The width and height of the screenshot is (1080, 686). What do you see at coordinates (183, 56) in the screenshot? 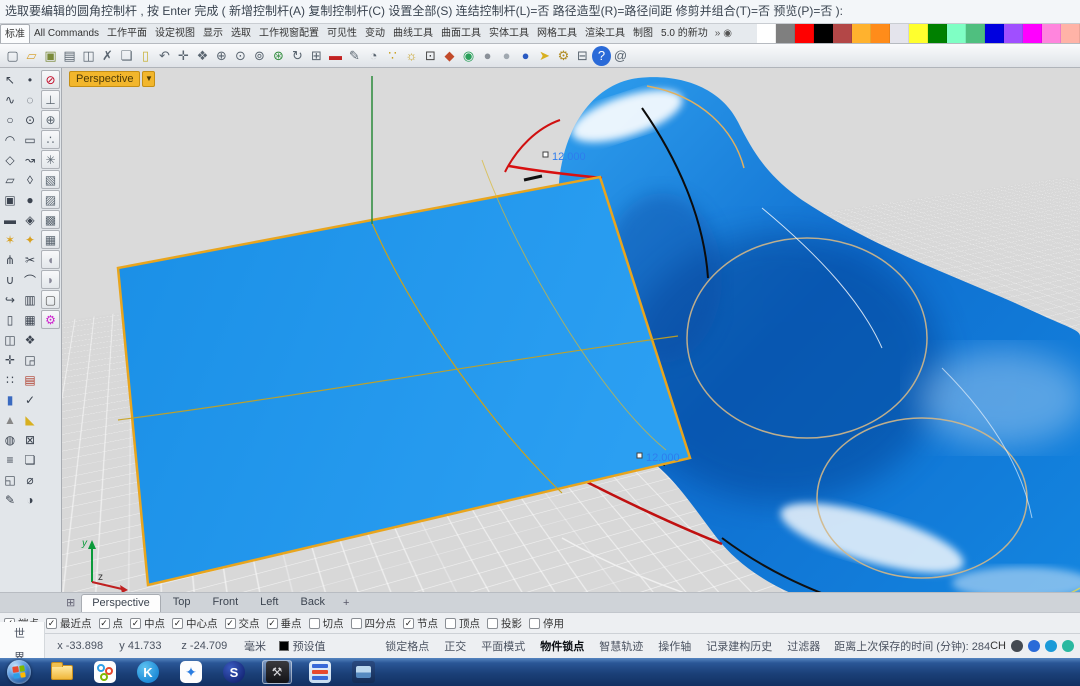
I see `pan-view-icon: ✛` at bounding box center [183, 56].